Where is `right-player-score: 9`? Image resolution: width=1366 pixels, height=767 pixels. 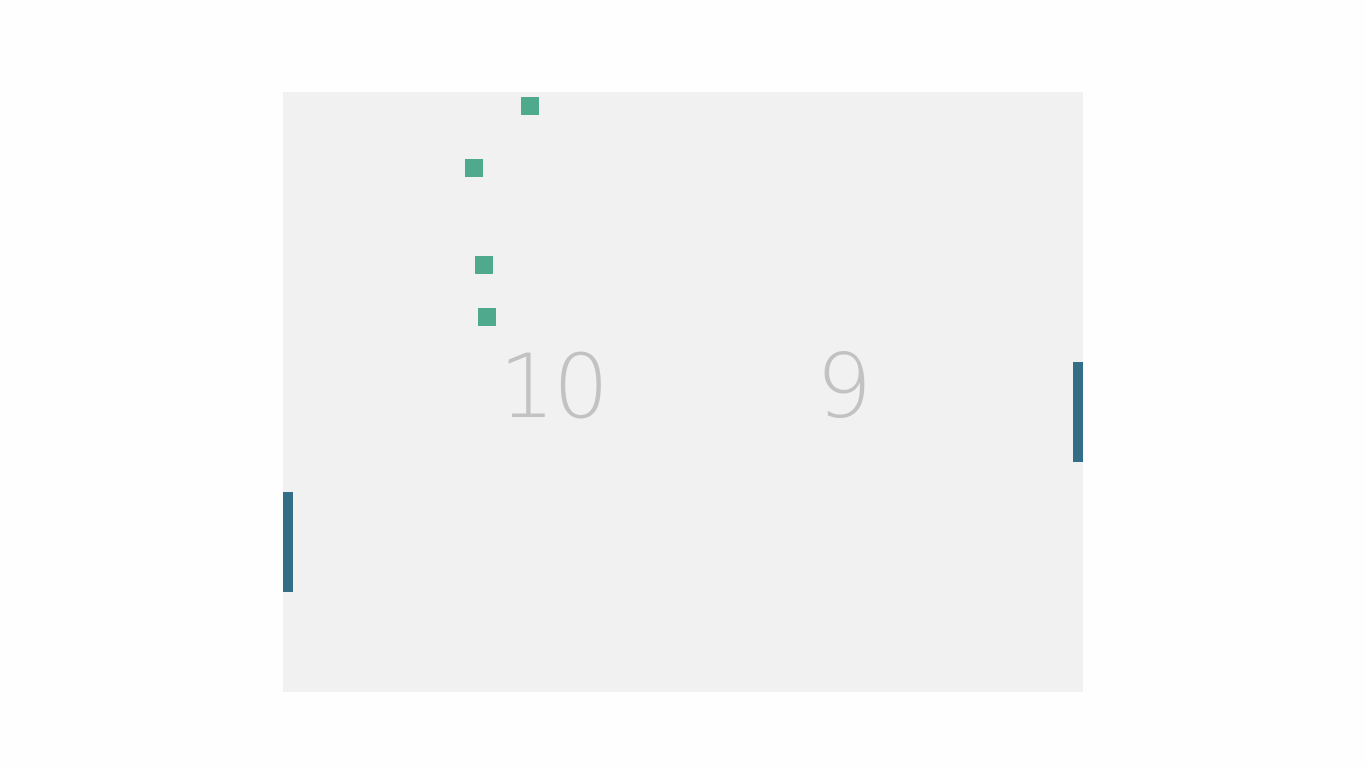
right-player-score: 9 is located at coordinates (844, 386).